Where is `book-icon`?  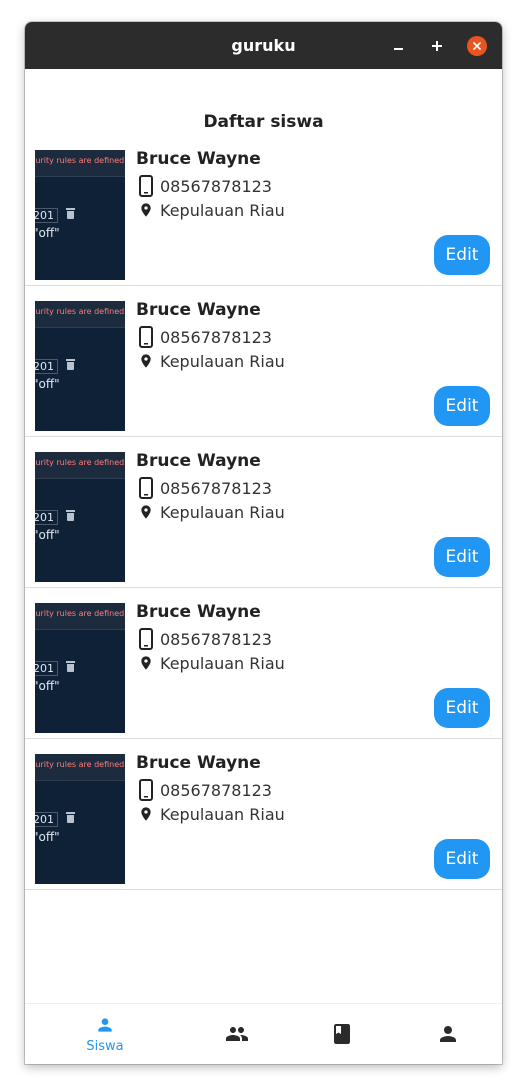
book-icon is located at coordinates (342, 1034).